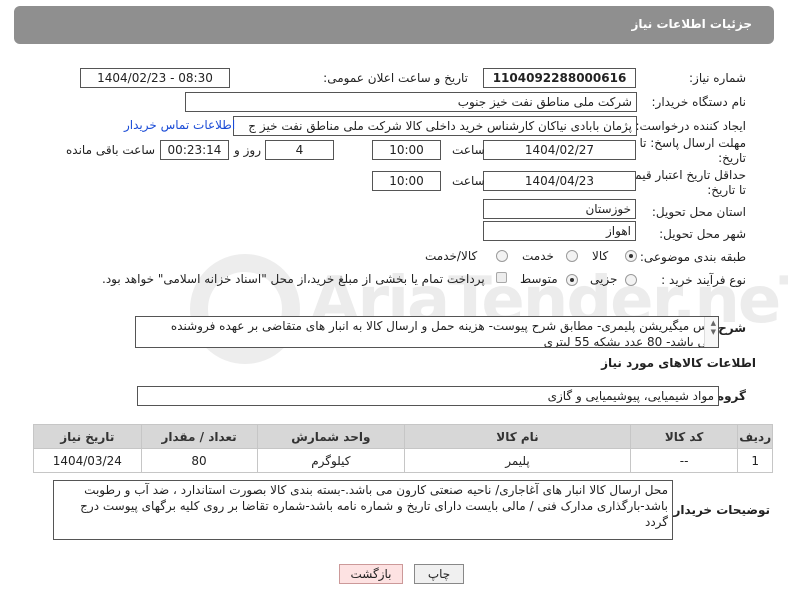 The width and height of the screenshot is (788, 598). What do you see at coordinates (684, 436) in the screenshot?
I see `col-code: کد کالا` at bounding box center [684, 436].